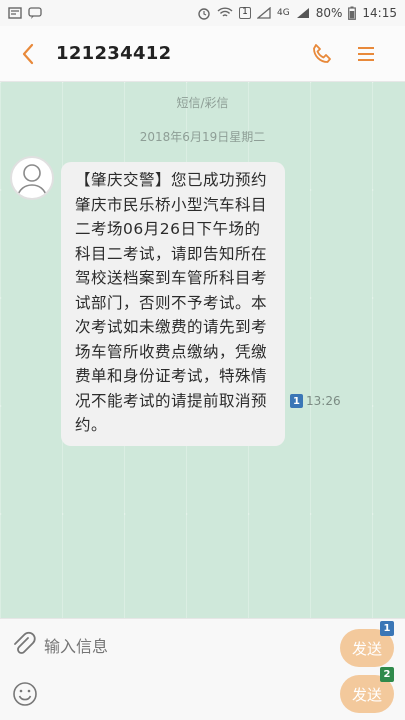  I want to click on sim2-badge: 2, so click(387, 674).